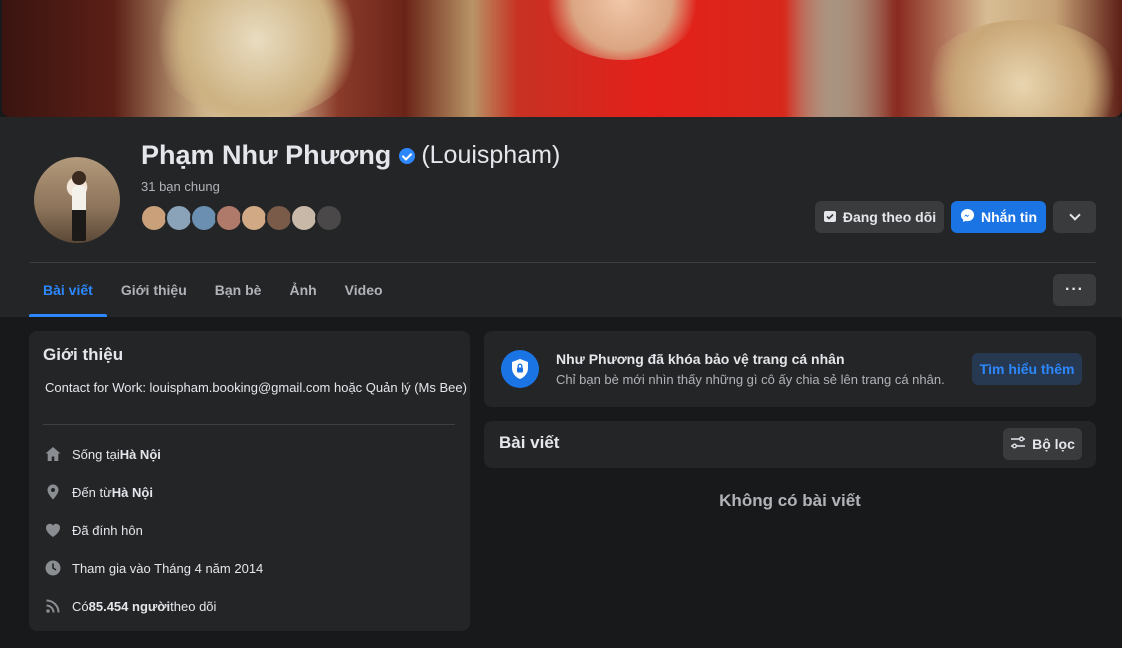 This screenshot has height=648, width=1122. What do you see at coordinates (364, 290) in the screenshot?
I see `tab-videos: Video` at bounding box center [364, 290].